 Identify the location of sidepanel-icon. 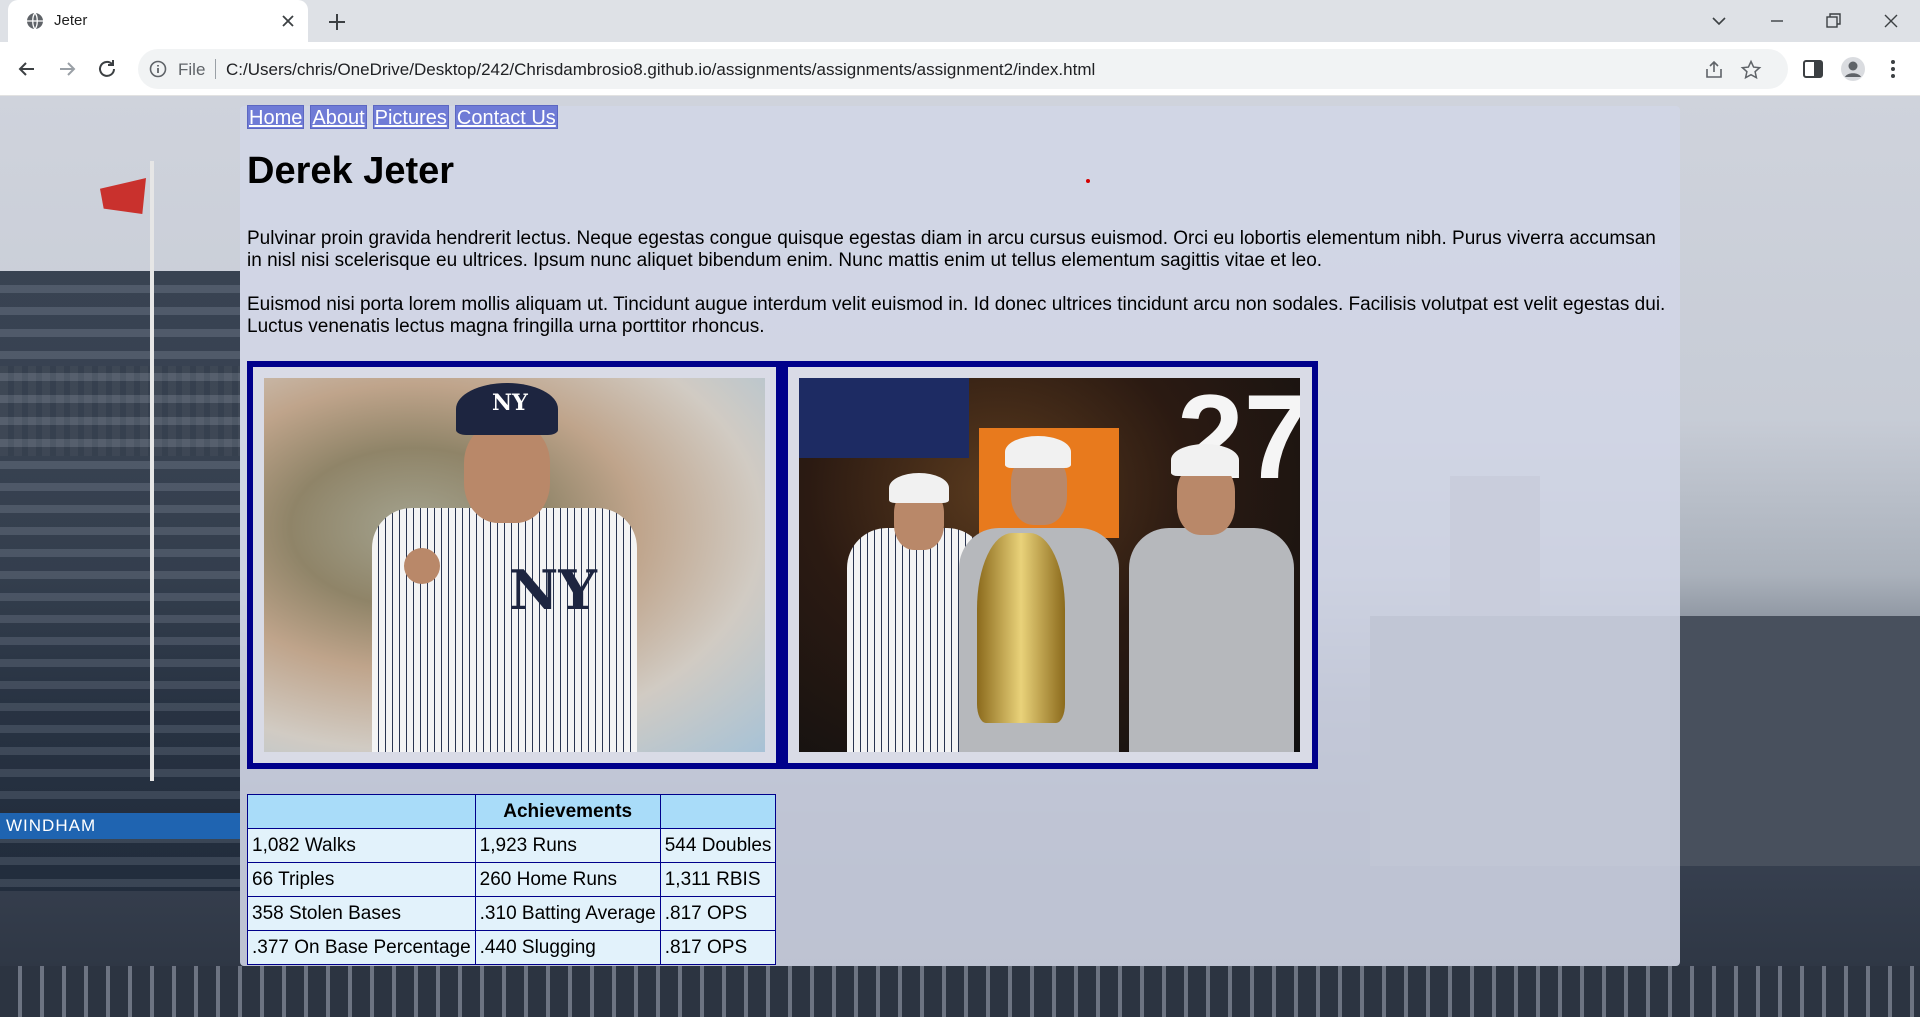
(1813, 69).